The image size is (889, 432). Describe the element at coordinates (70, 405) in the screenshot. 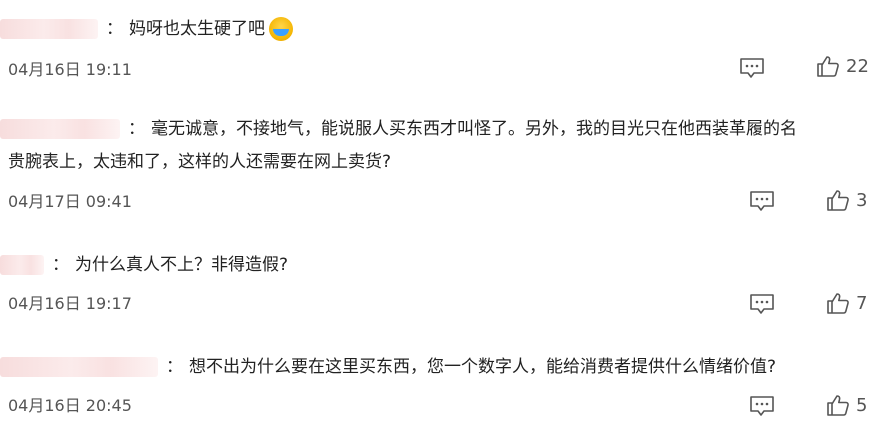

I see `timestamp: 04月16日 20:45` at that location.